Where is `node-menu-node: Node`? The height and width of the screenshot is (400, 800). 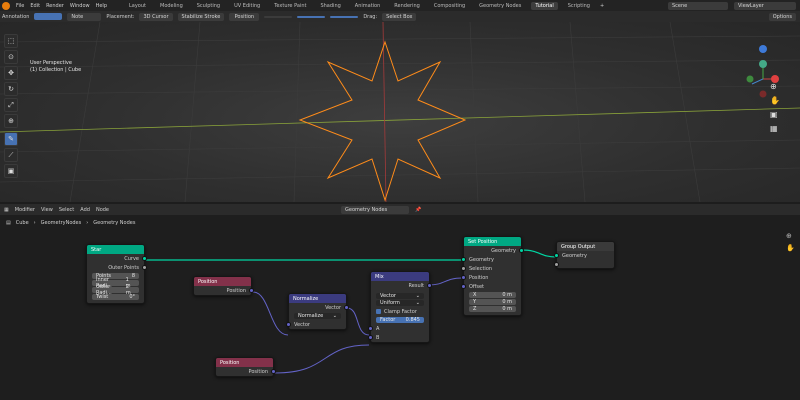 node-menu-node: Node is located at coordinates (102, 210).